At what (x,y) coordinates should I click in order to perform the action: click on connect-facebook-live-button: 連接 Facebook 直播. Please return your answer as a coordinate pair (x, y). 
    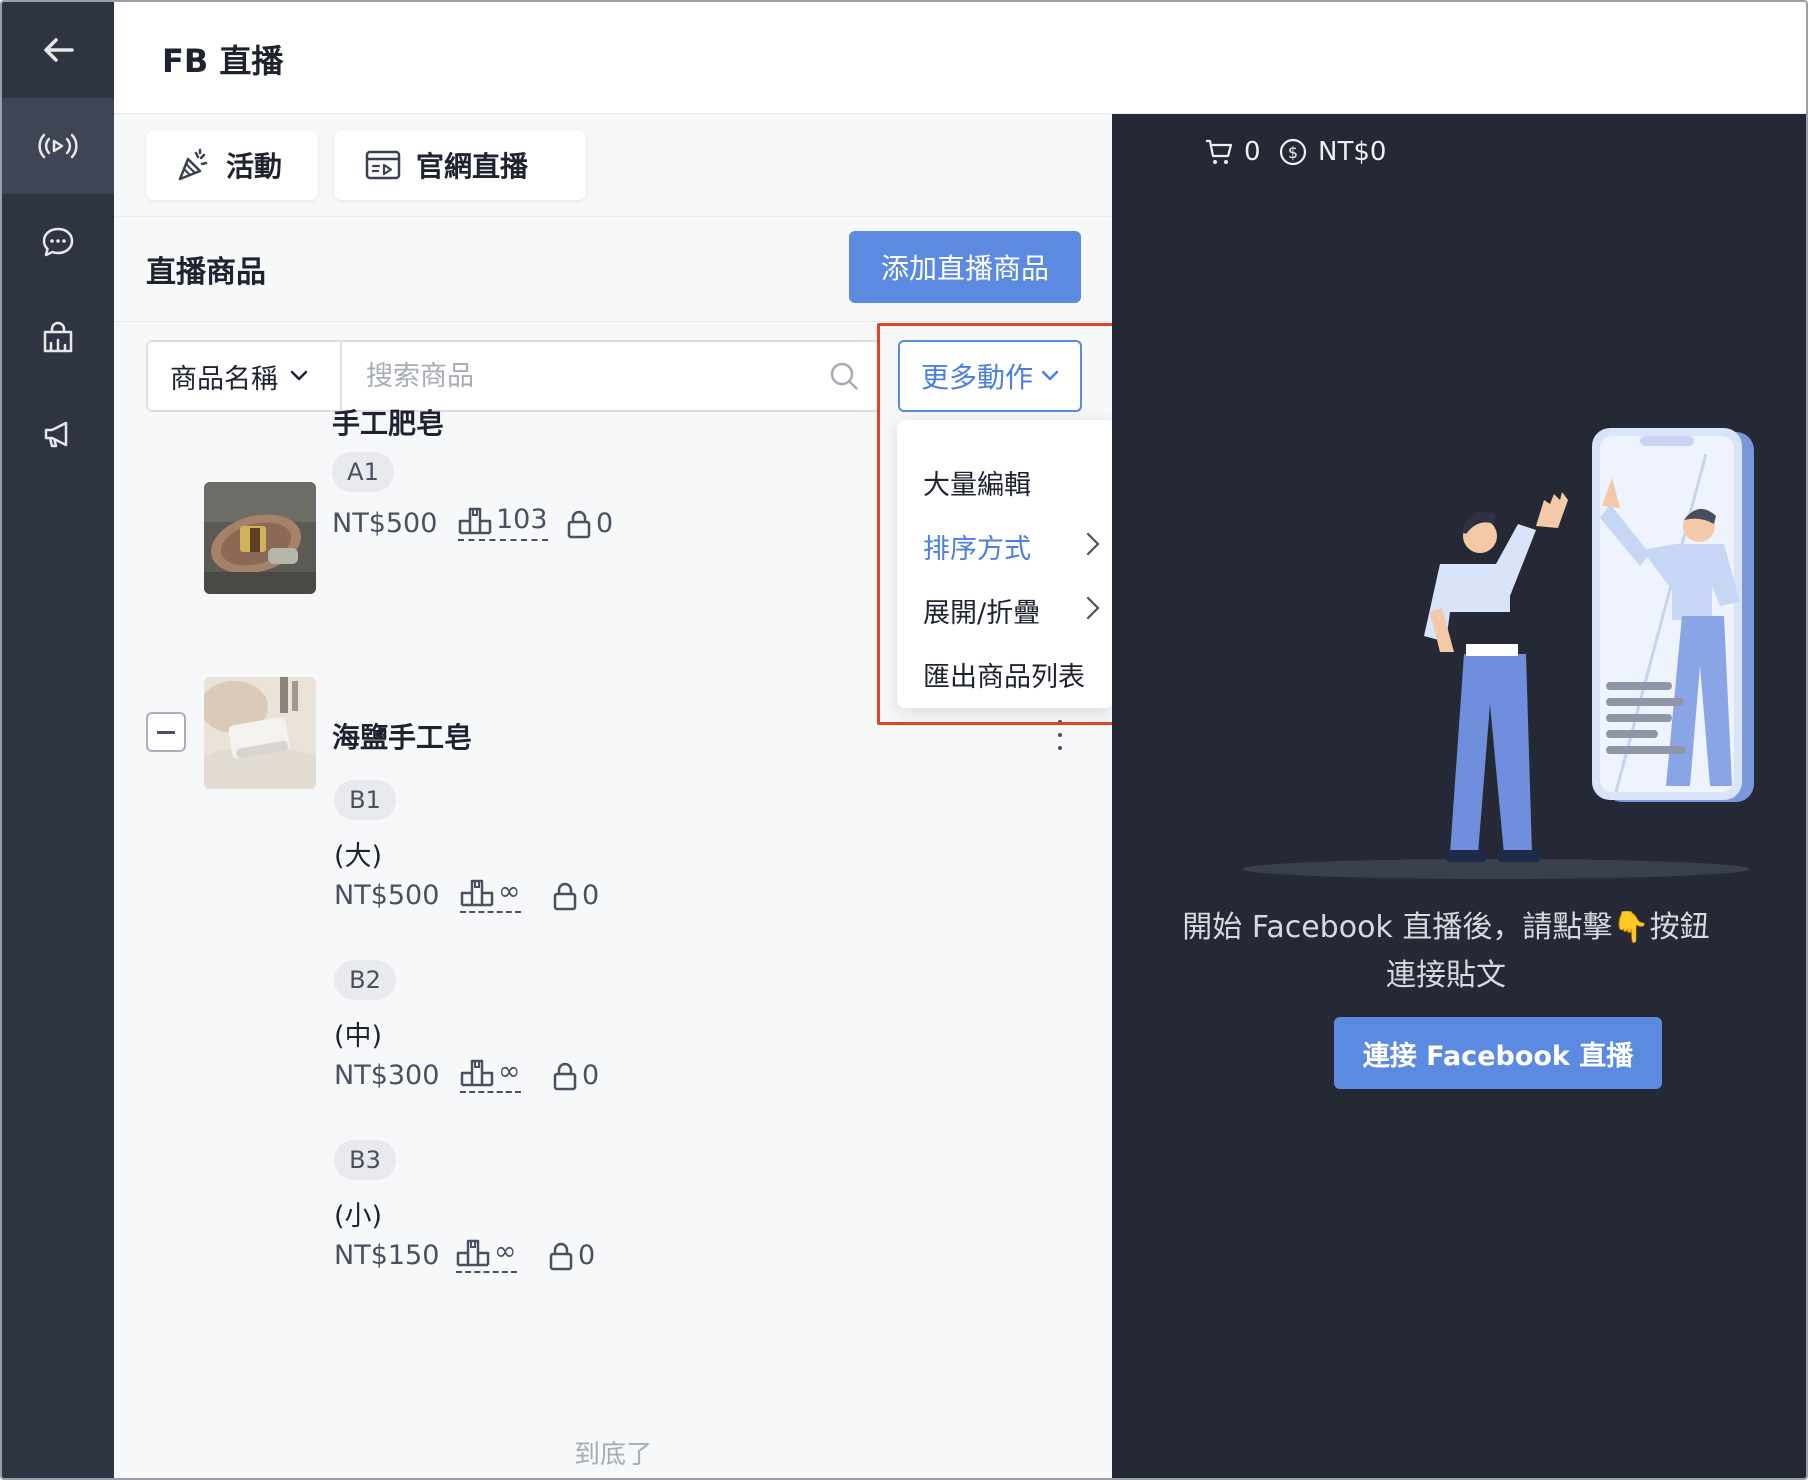
    Looking at the image, I should click on (1498, 1053).